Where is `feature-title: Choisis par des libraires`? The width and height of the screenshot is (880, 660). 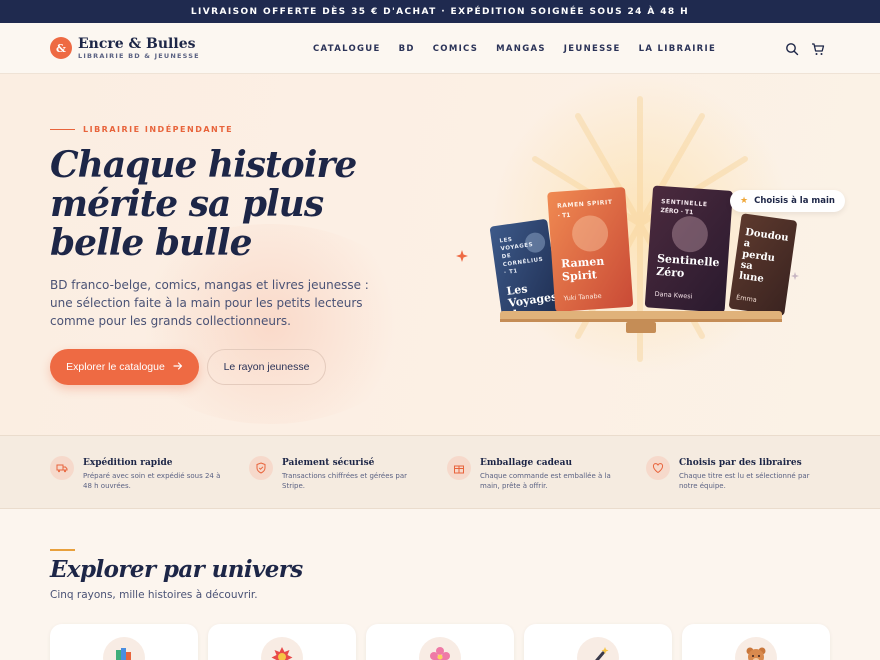
feature-title: Choisis par des libraires is located at coordinates (740, 463).